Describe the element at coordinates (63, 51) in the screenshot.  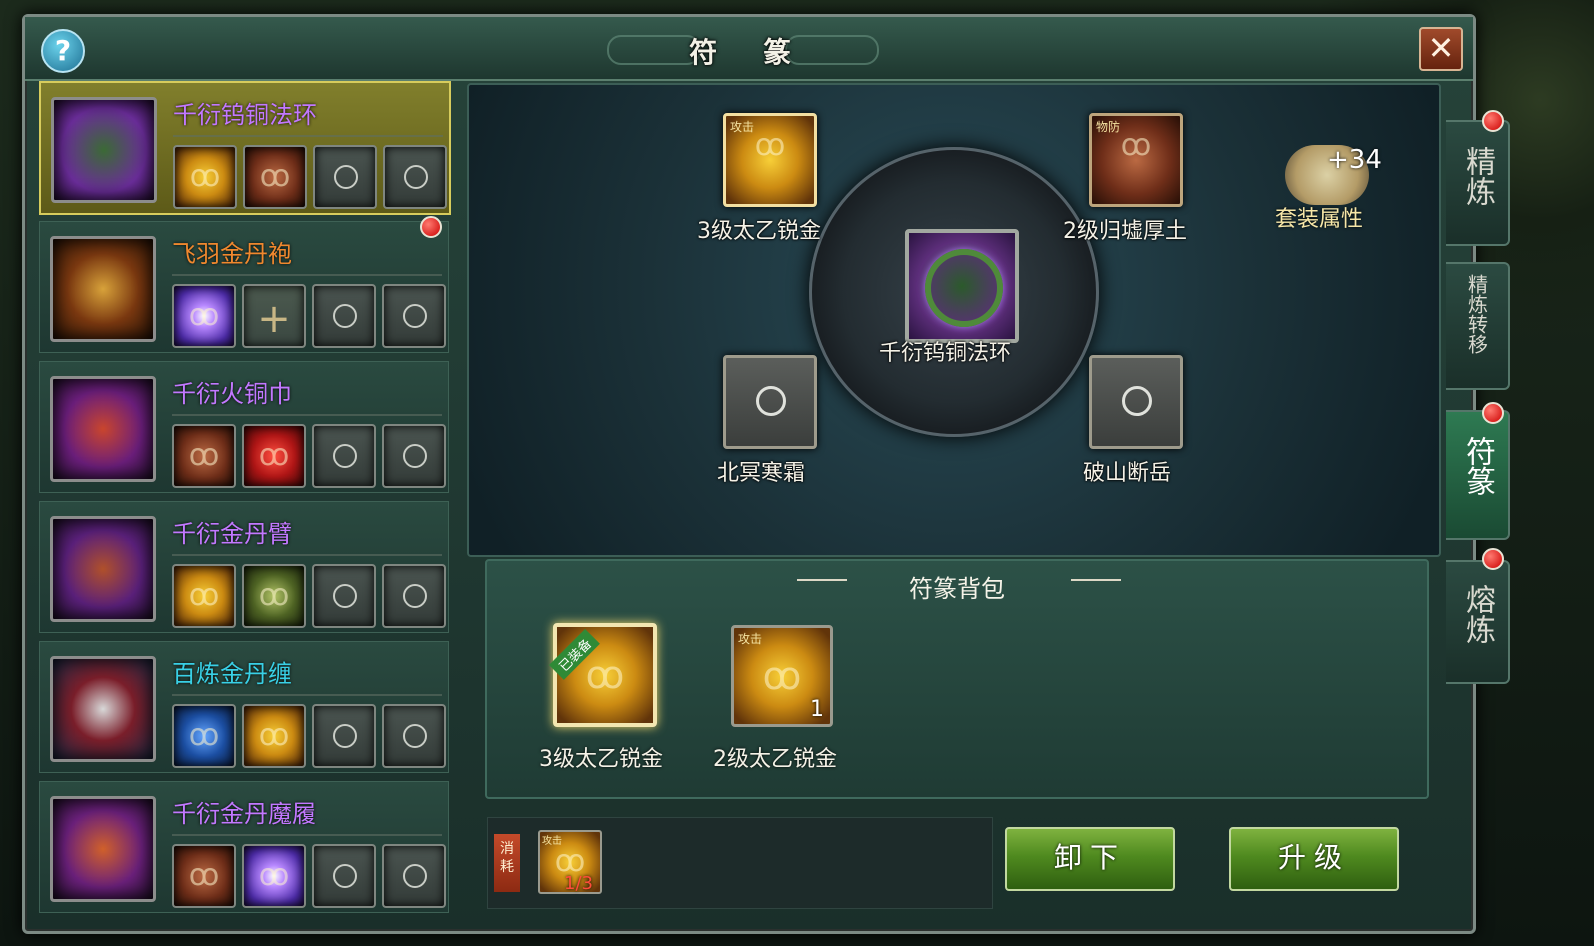
I see `help-button: ?` at that location.